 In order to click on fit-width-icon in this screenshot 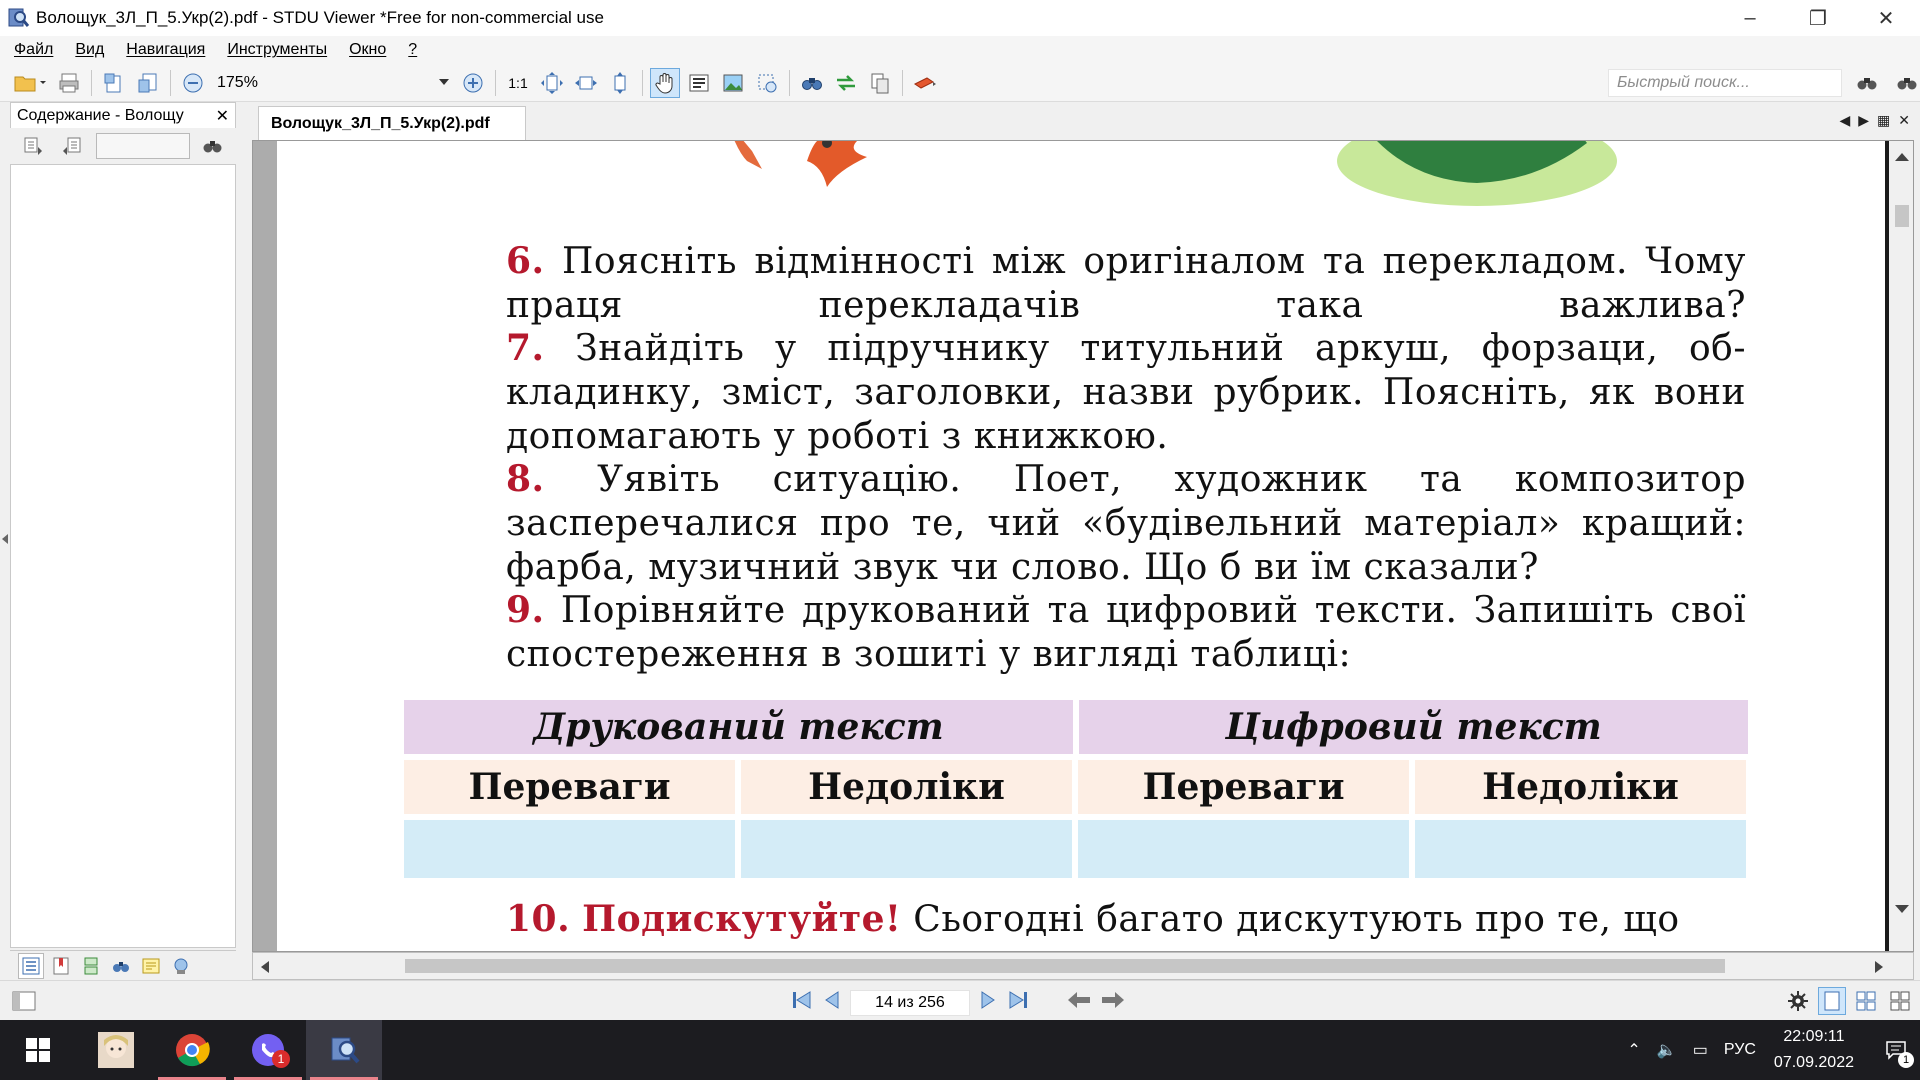, I will do `click(586, 83)`.